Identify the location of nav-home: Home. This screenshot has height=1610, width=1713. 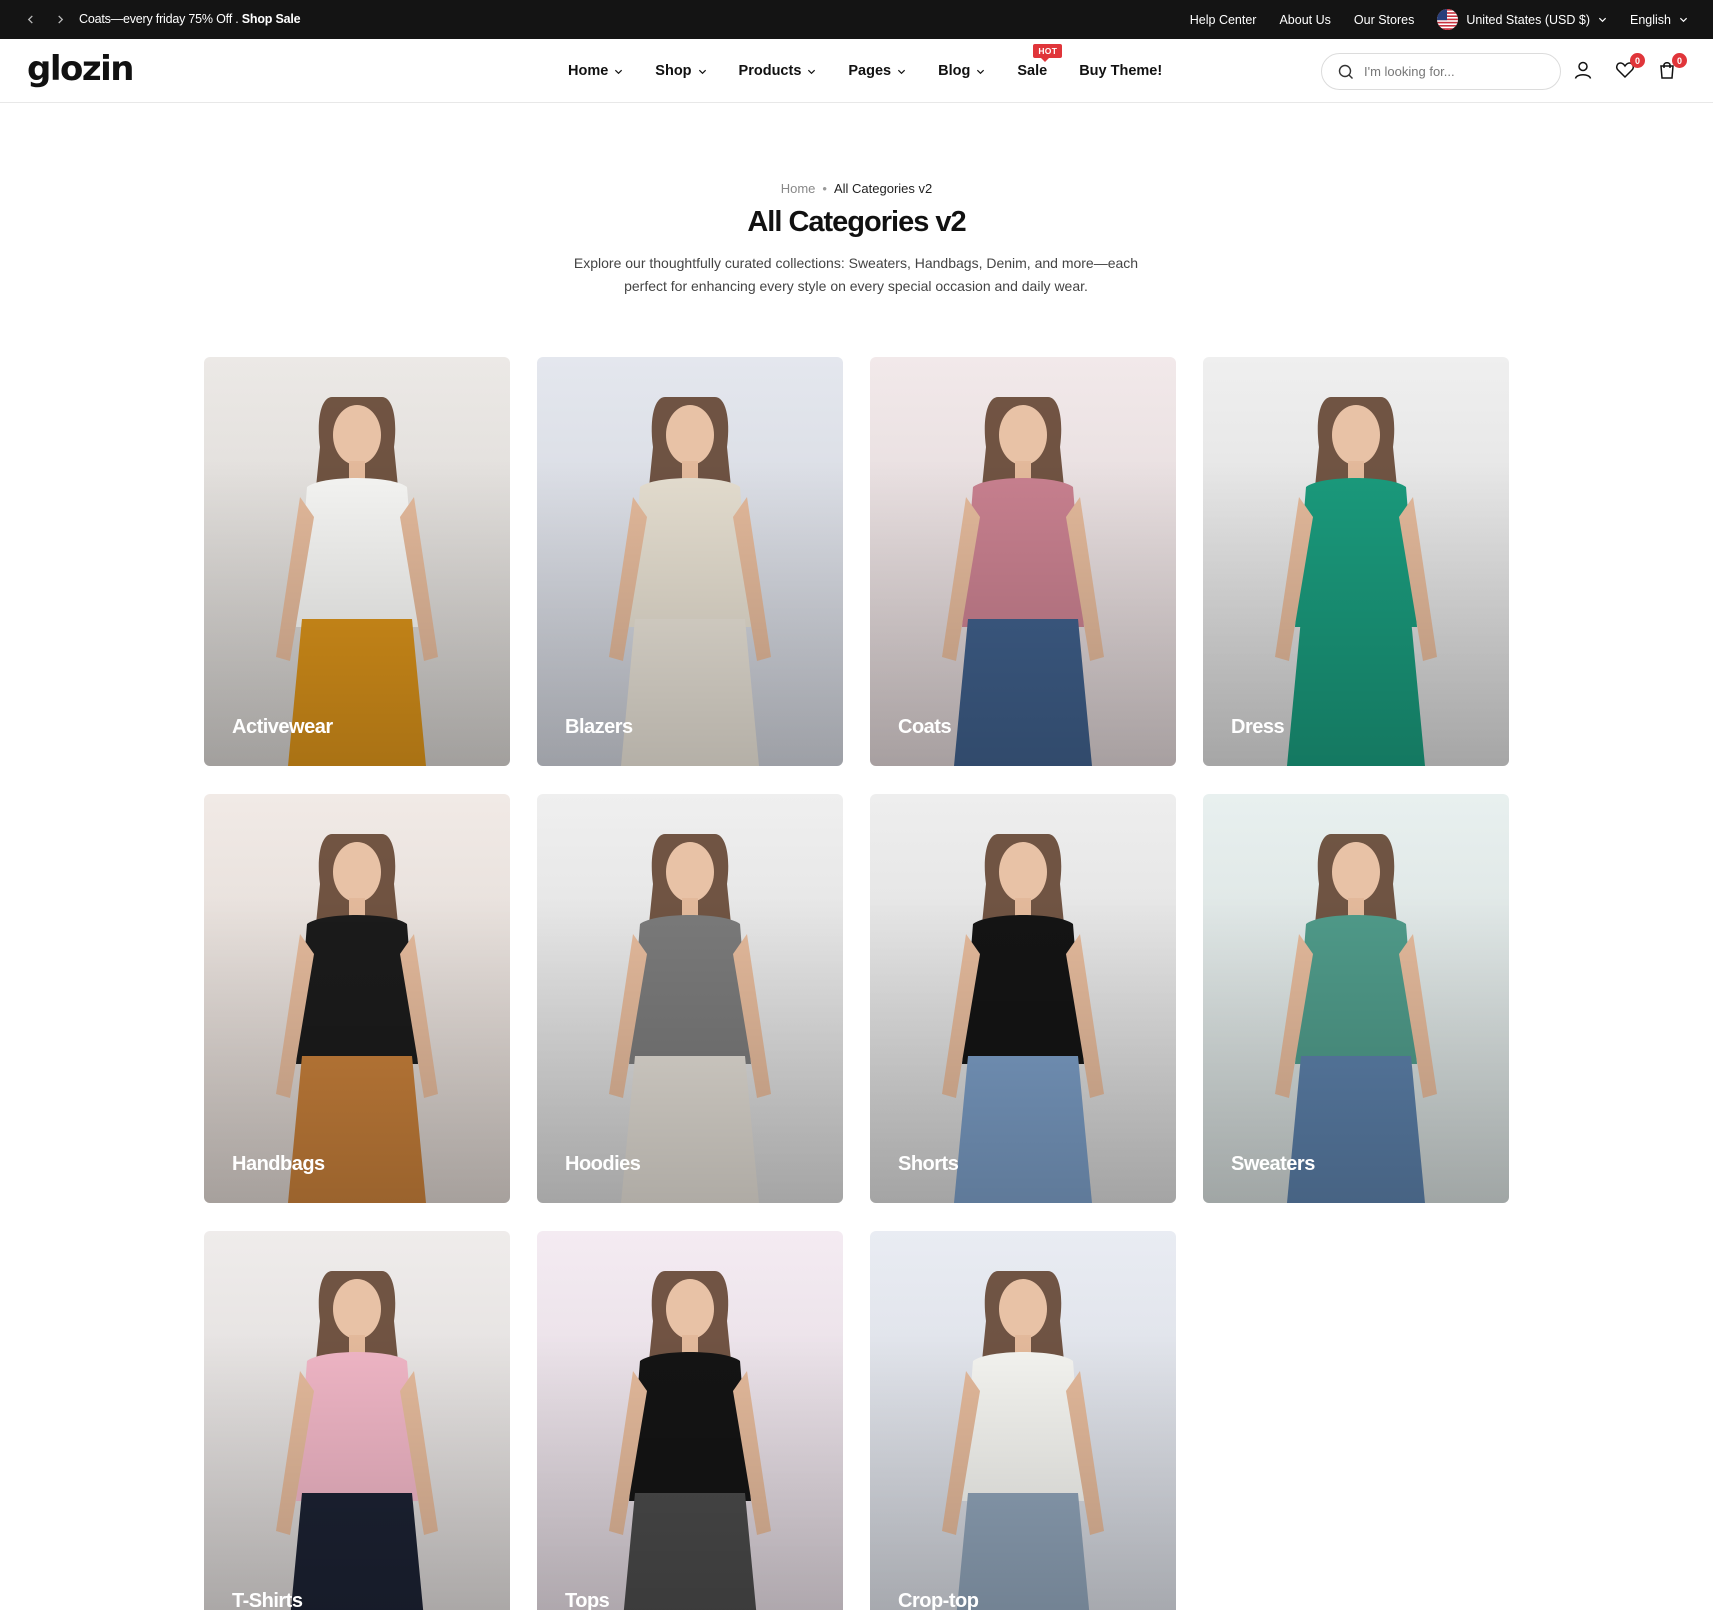
(595, 71).